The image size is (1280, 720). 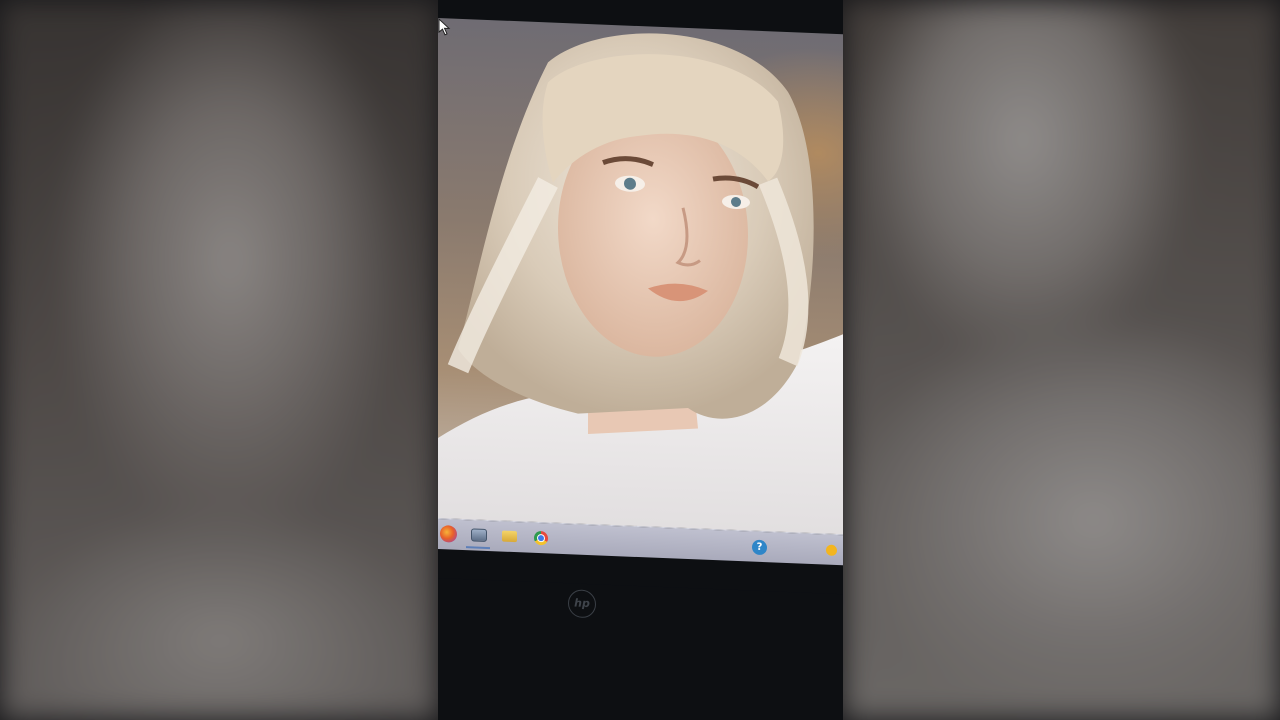 What do you see at coordinates (509, 536) in the screenshot?
I see `file-explorer-icon` at bounding box center [509, 536].